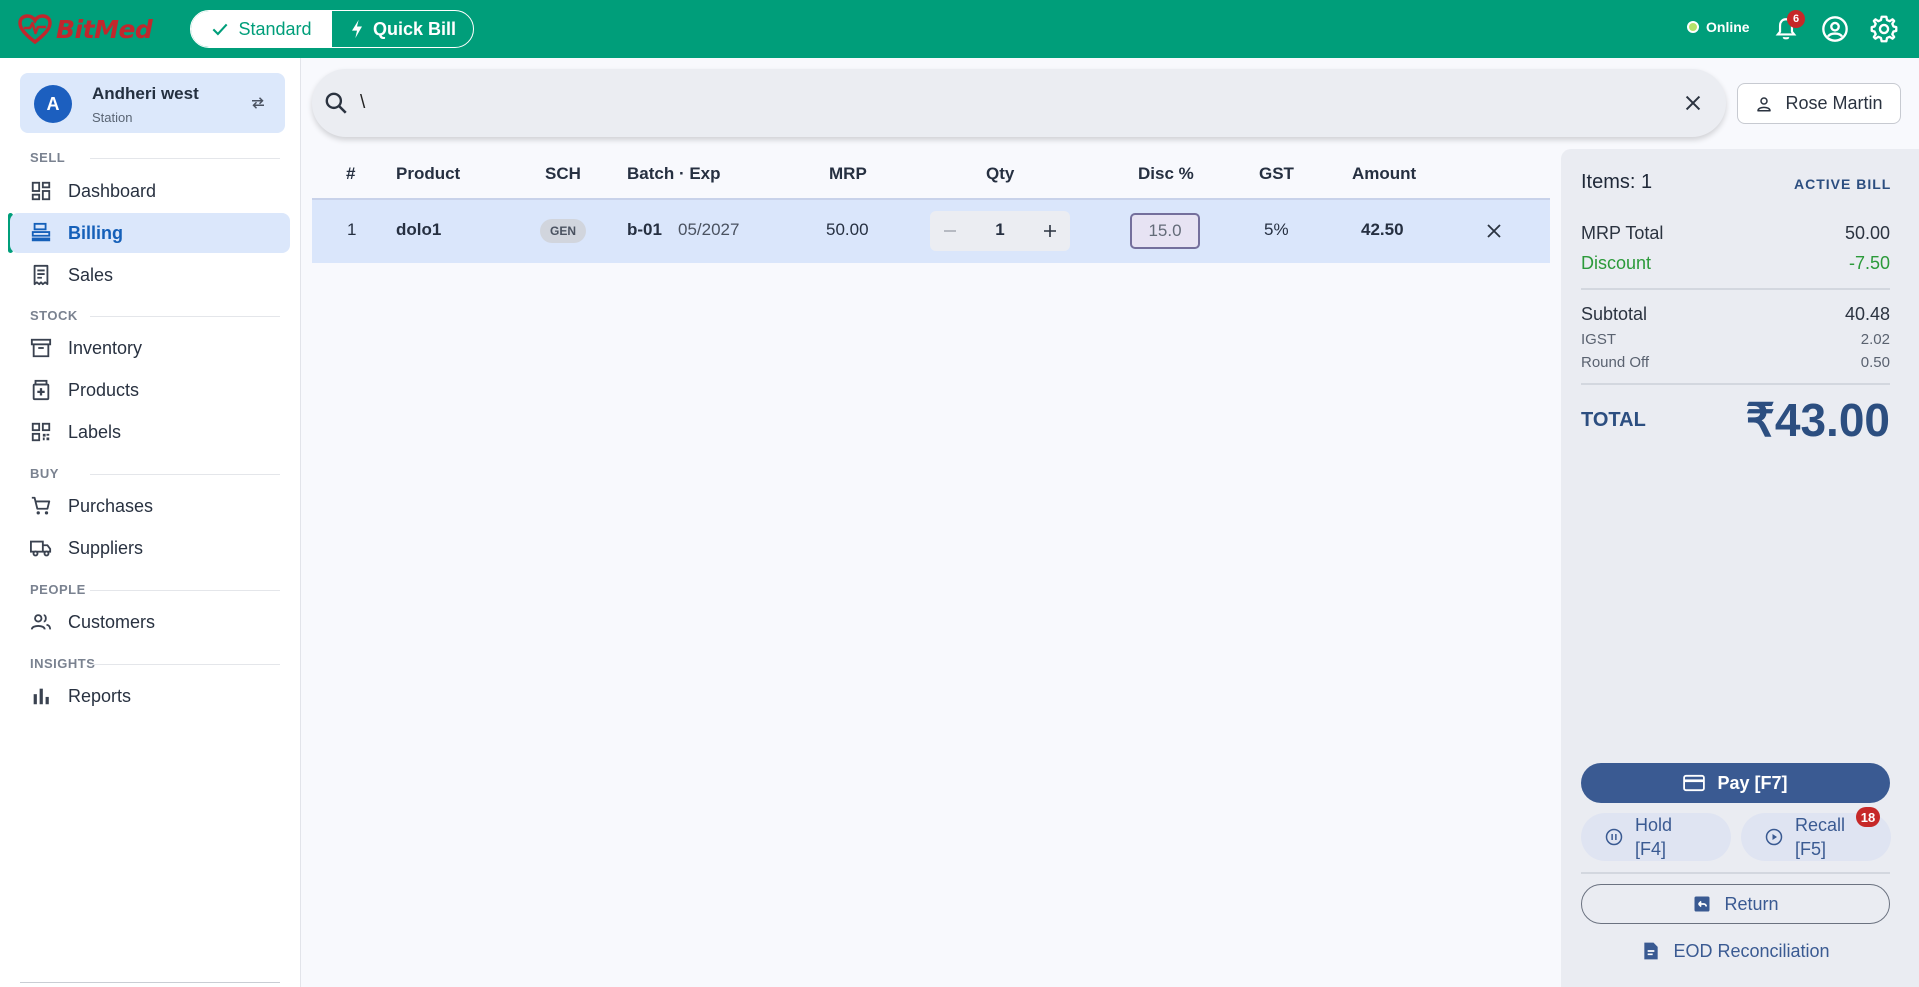 This screenshot has height=987, width=1919. I want to click on sidebar-item-customers: Customers, so click(150, 622).